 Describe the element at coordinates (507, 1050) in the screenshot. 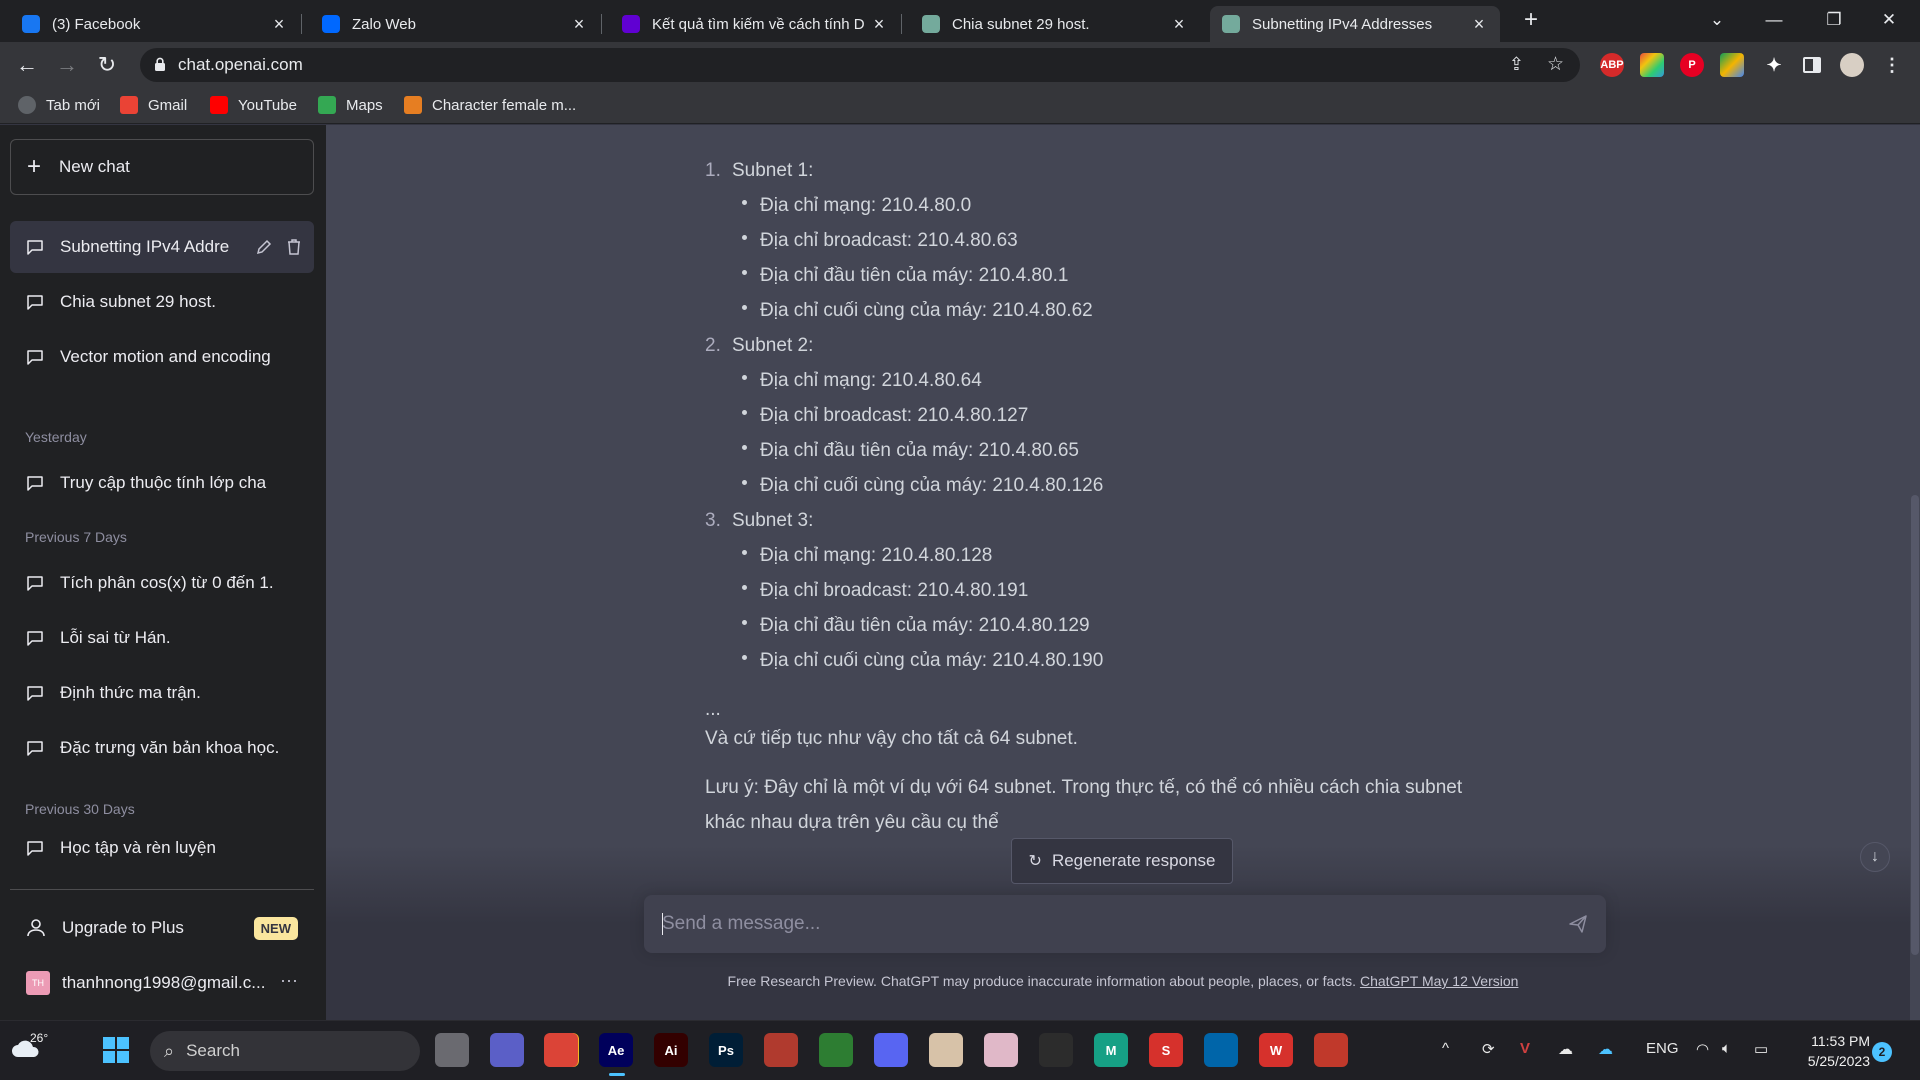

I see `teams-chat-icon` at that location.